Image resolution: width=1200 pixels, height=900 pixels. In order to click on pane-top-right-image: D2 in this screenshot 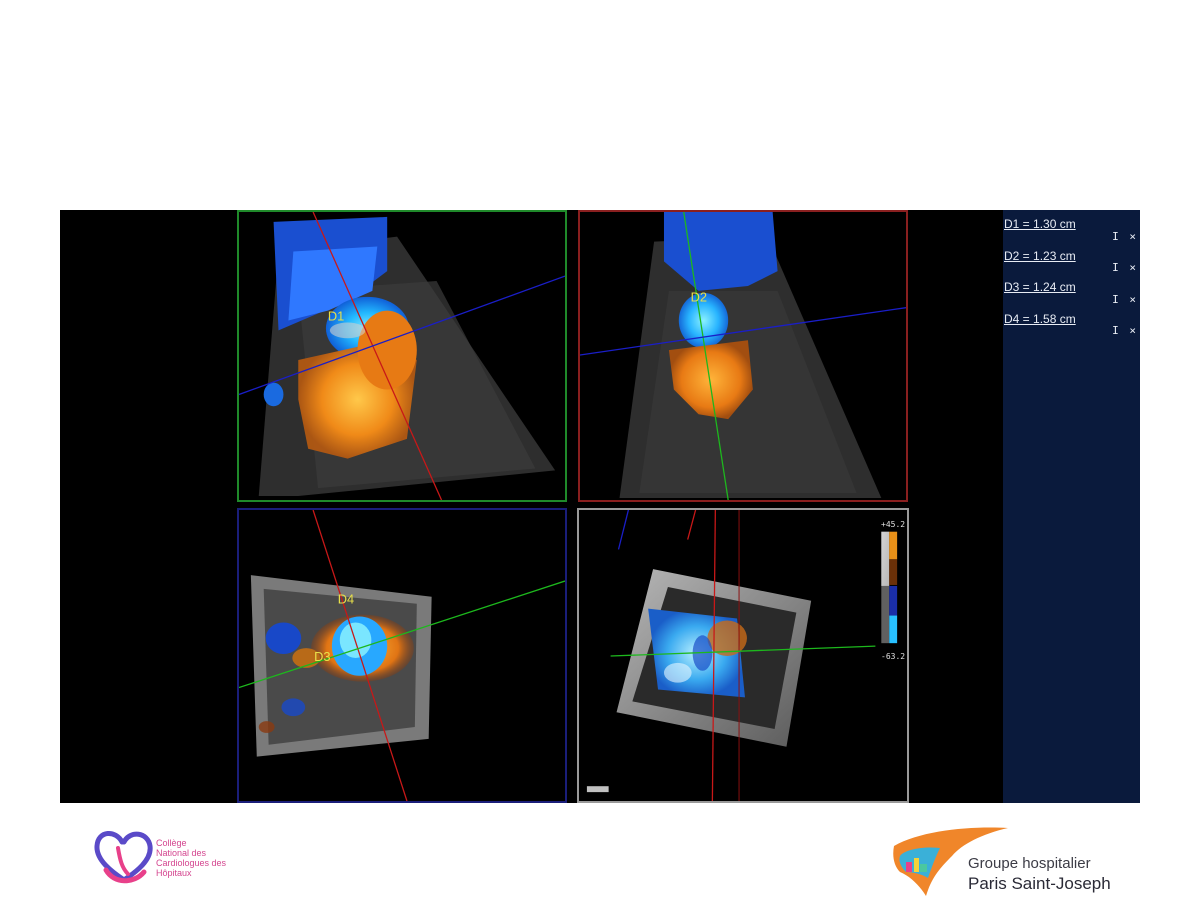, I will do `click(743, 356)`.